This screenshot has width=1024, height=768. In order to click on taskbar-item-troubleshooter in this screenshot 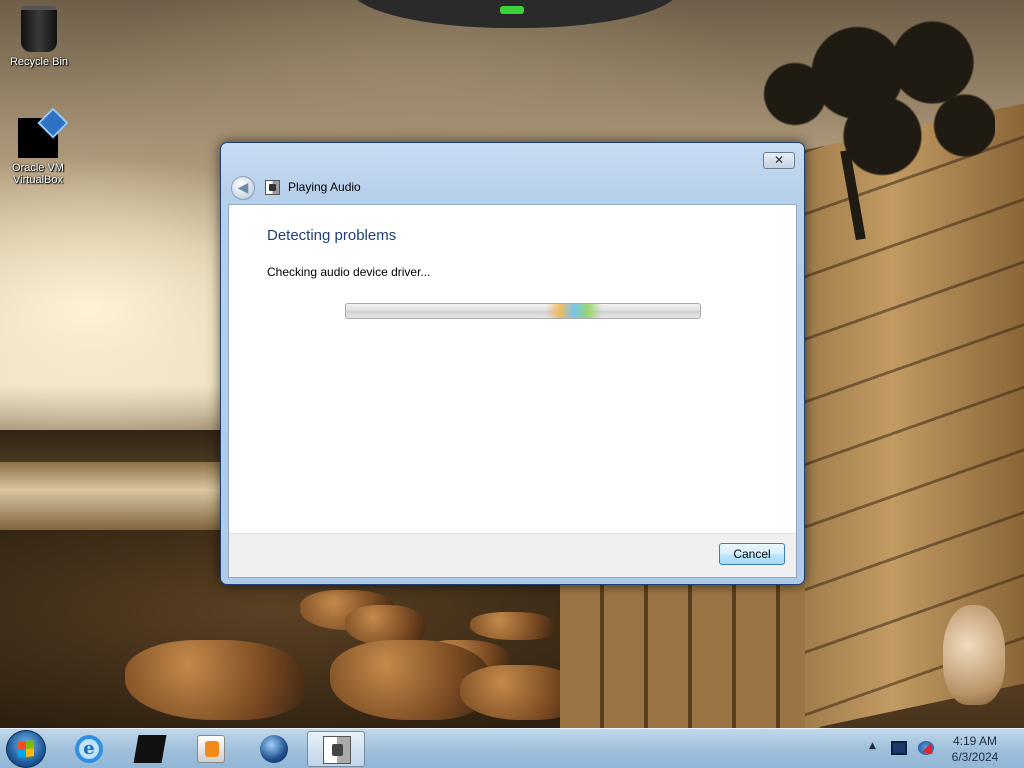, I will do `click(336, 749)`.